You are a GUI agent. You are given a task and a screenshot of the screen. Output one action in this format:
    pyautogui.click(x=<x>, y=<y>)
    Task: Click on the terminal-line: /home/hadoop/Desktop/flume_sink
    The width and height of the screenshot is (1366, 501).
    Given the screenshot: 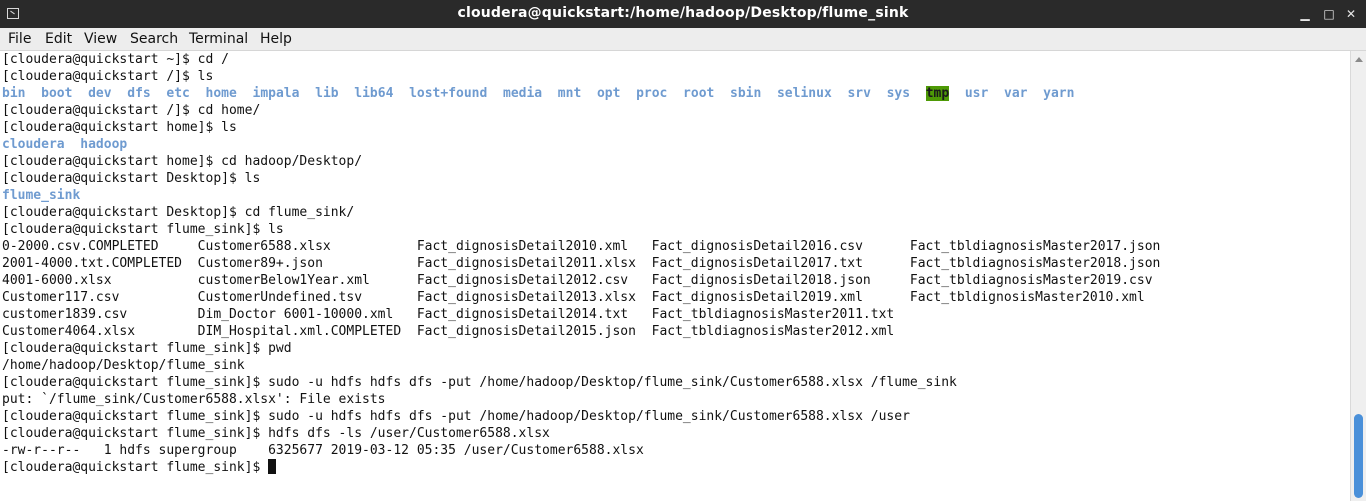 What is the action you would take?
    pyautogui.click(x=123, y=365)
    